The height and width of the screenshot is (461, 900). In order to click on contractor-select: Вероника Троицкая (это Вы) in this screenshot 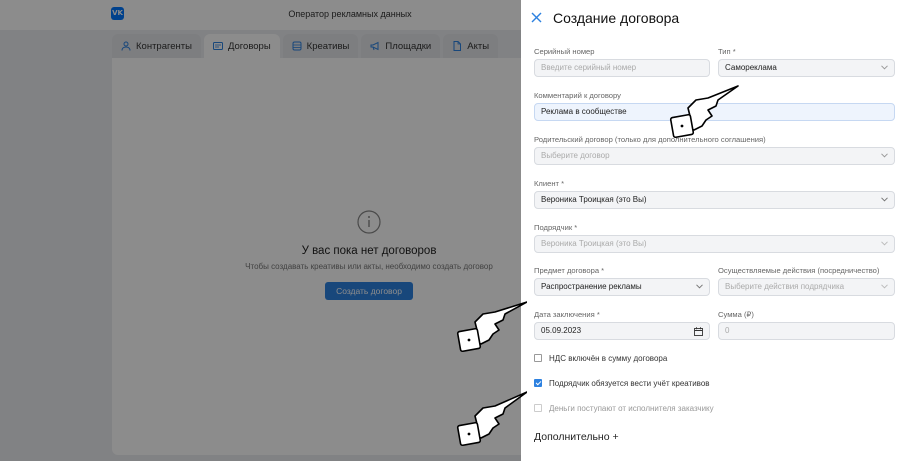, I will do `click(714, 244)`.